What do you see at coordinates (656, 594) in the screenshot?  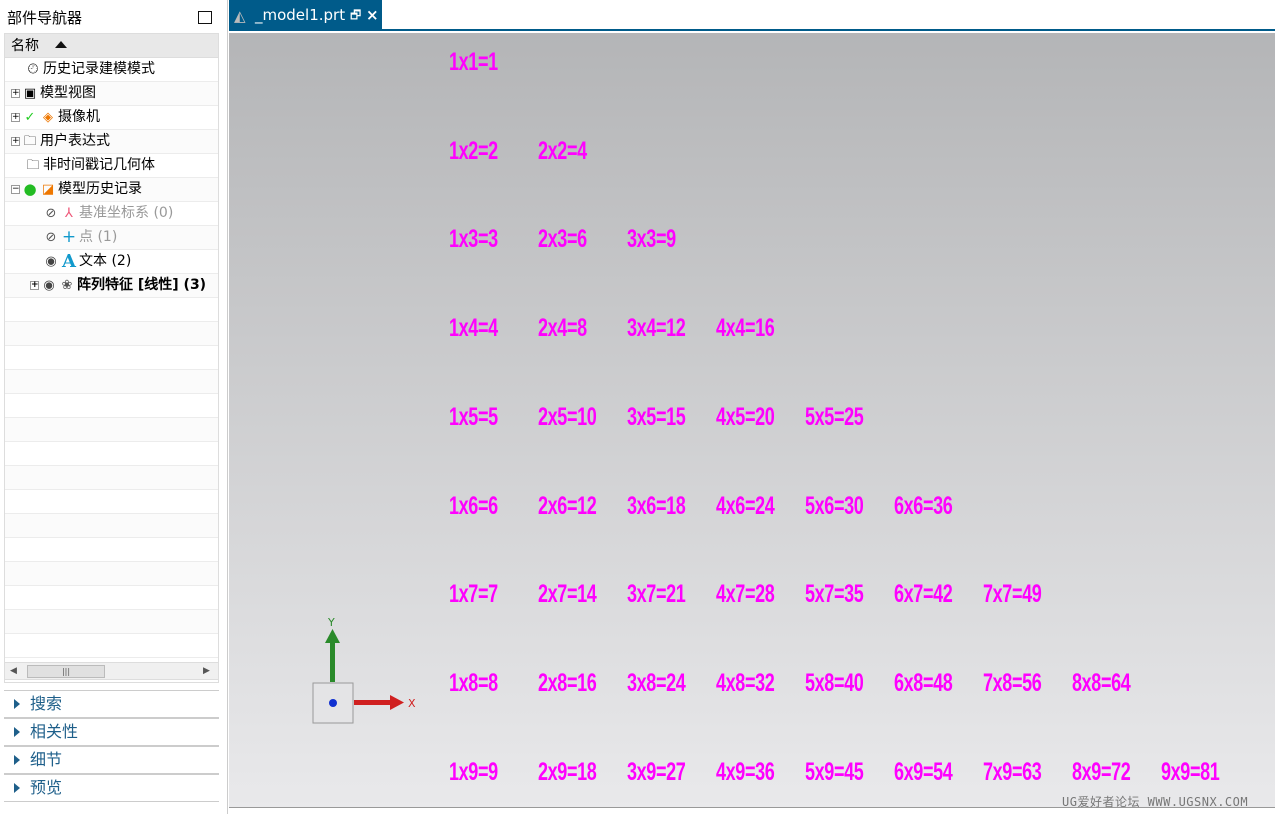 I see `equation: 3x7=21` at bounding box center [656, 594].